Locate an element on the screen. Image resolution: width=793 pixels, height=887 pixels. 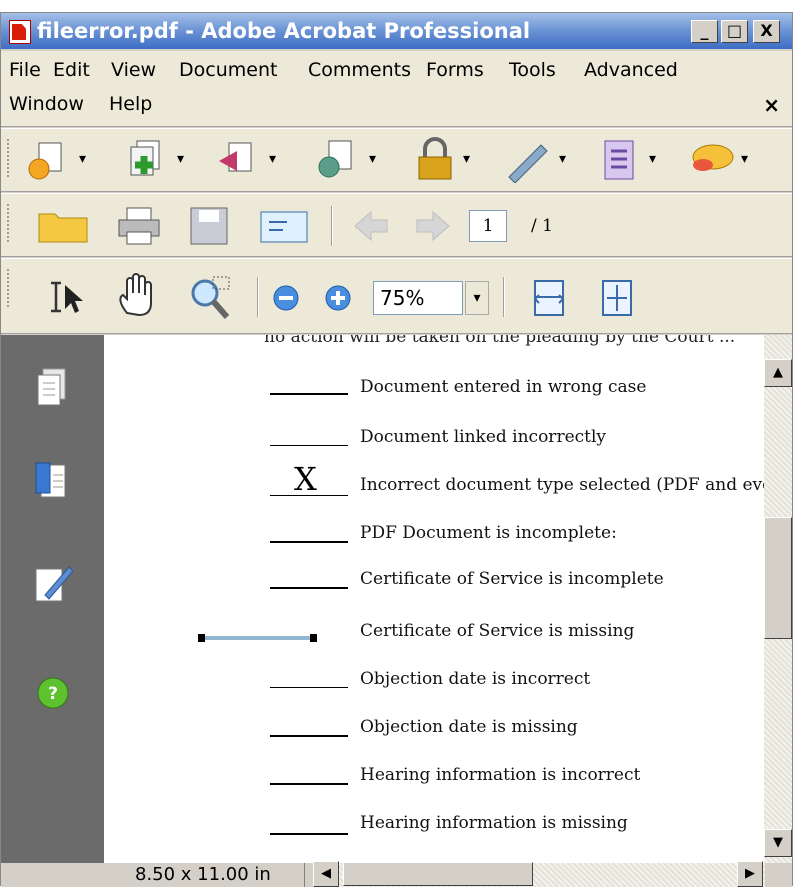
horizontal-scroll-thumb is located at coordinates (438, 874).